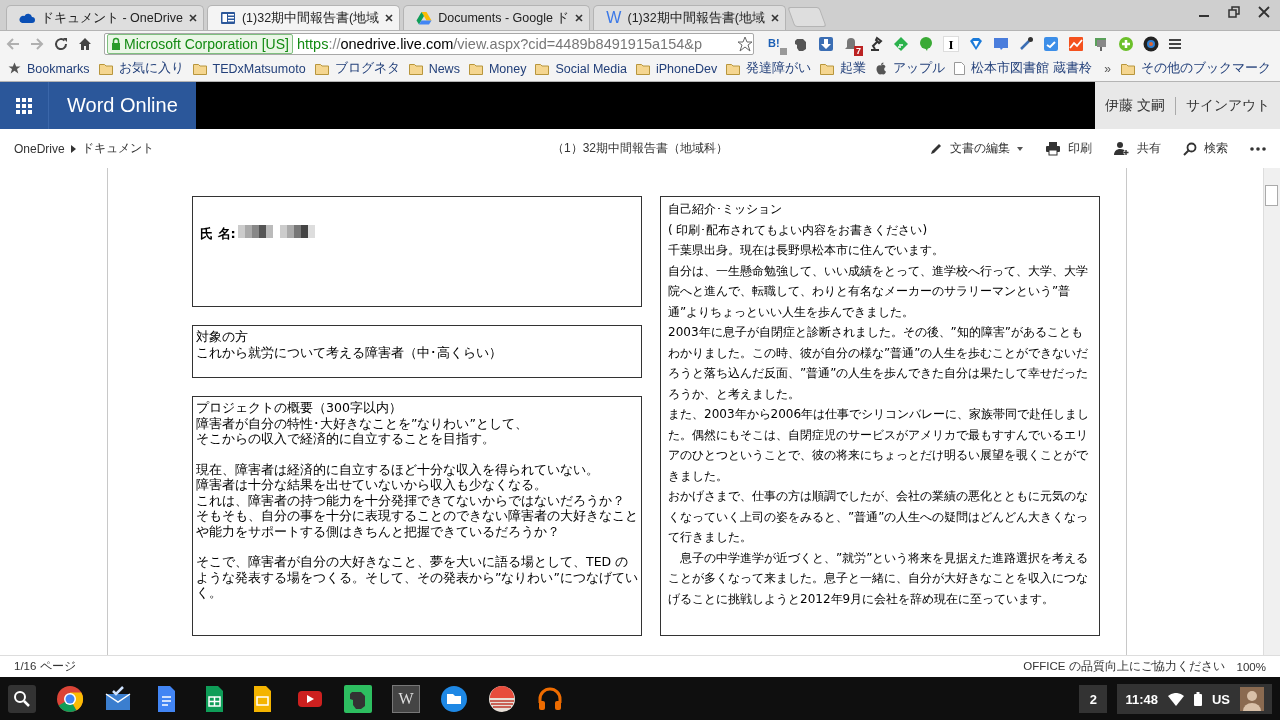 This screenshot has height=720, width=1280. I want to click on bookmark-item: Money, so click(497, 68).